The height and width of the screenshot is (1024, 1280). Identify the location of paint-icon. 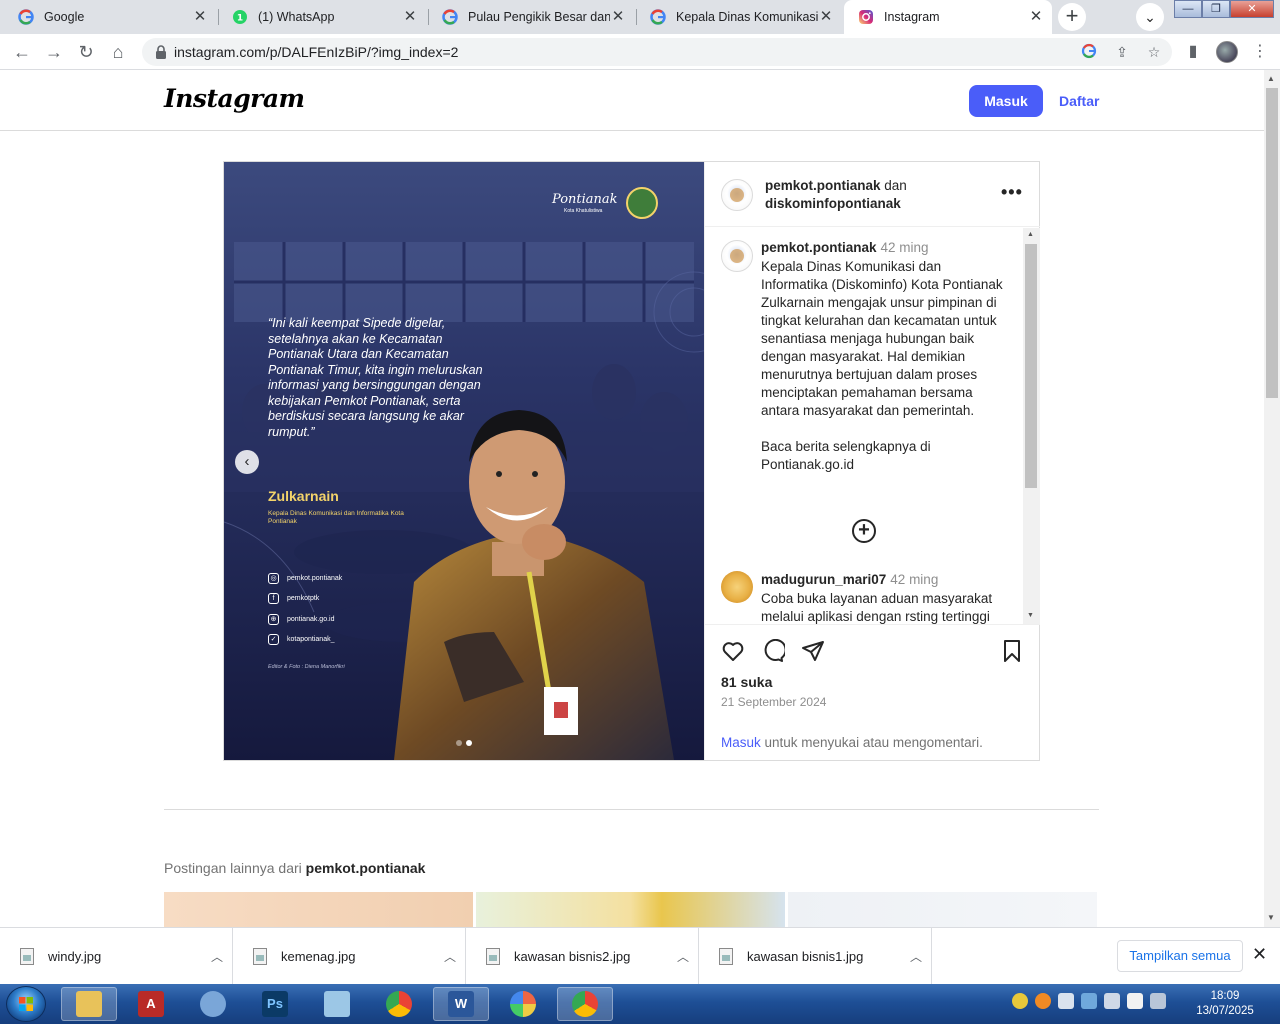
(213, 1004).